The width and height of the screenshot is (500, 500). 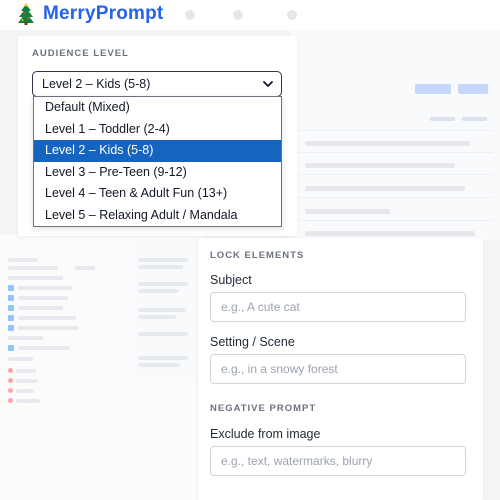 What do you see at coordinates (257, 255) in the screenshot?
I see `lock-elements-heading: LOCK ELEMENTS` at bounding box center [257, 255].